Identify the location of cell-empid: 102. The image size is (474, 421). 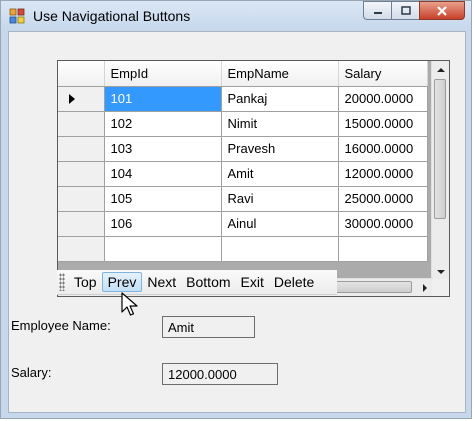
(163, 124).